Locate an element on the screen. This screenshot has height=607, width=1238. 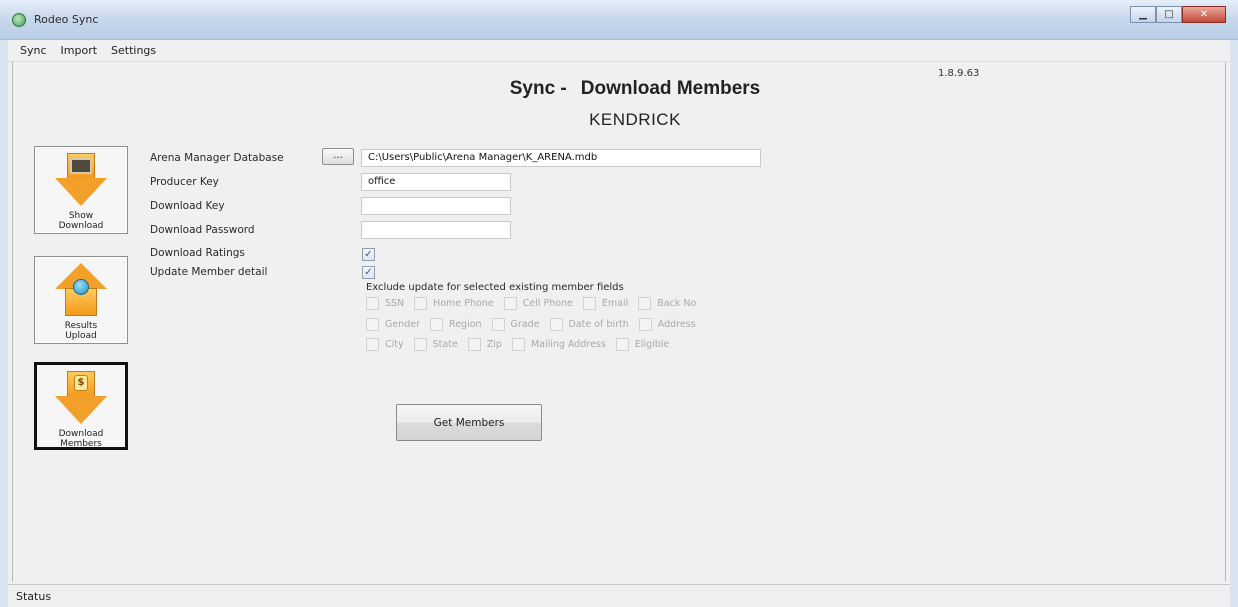
download-key-label: Download Key is located at coordinates (187, 206).